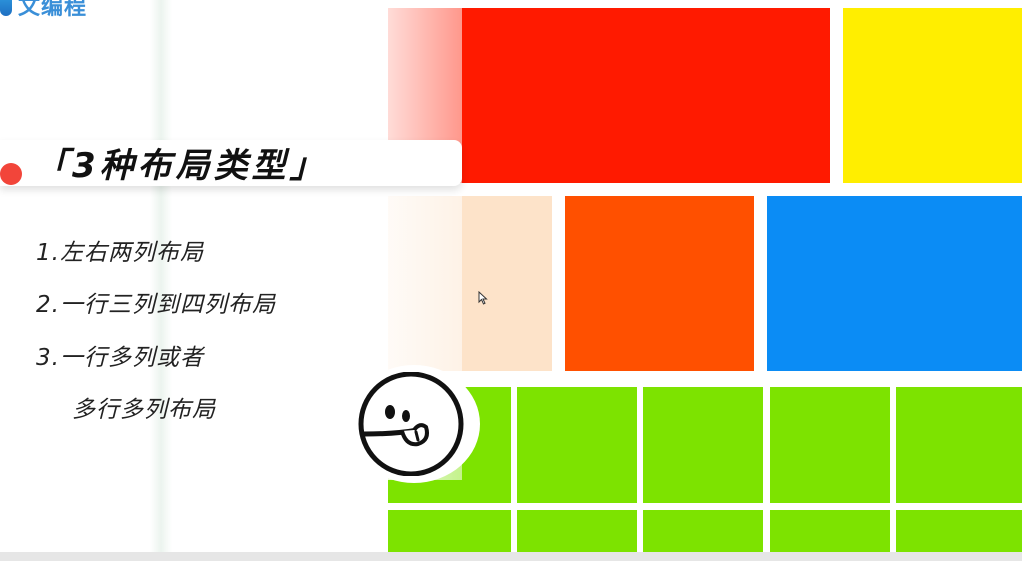 Image resolution: width=1022 pixels, height=561 pixels. What do you see at coordinates (894, 283) in the screenshot?
I see `layout-block-blue` at bounding box center [894, 283].